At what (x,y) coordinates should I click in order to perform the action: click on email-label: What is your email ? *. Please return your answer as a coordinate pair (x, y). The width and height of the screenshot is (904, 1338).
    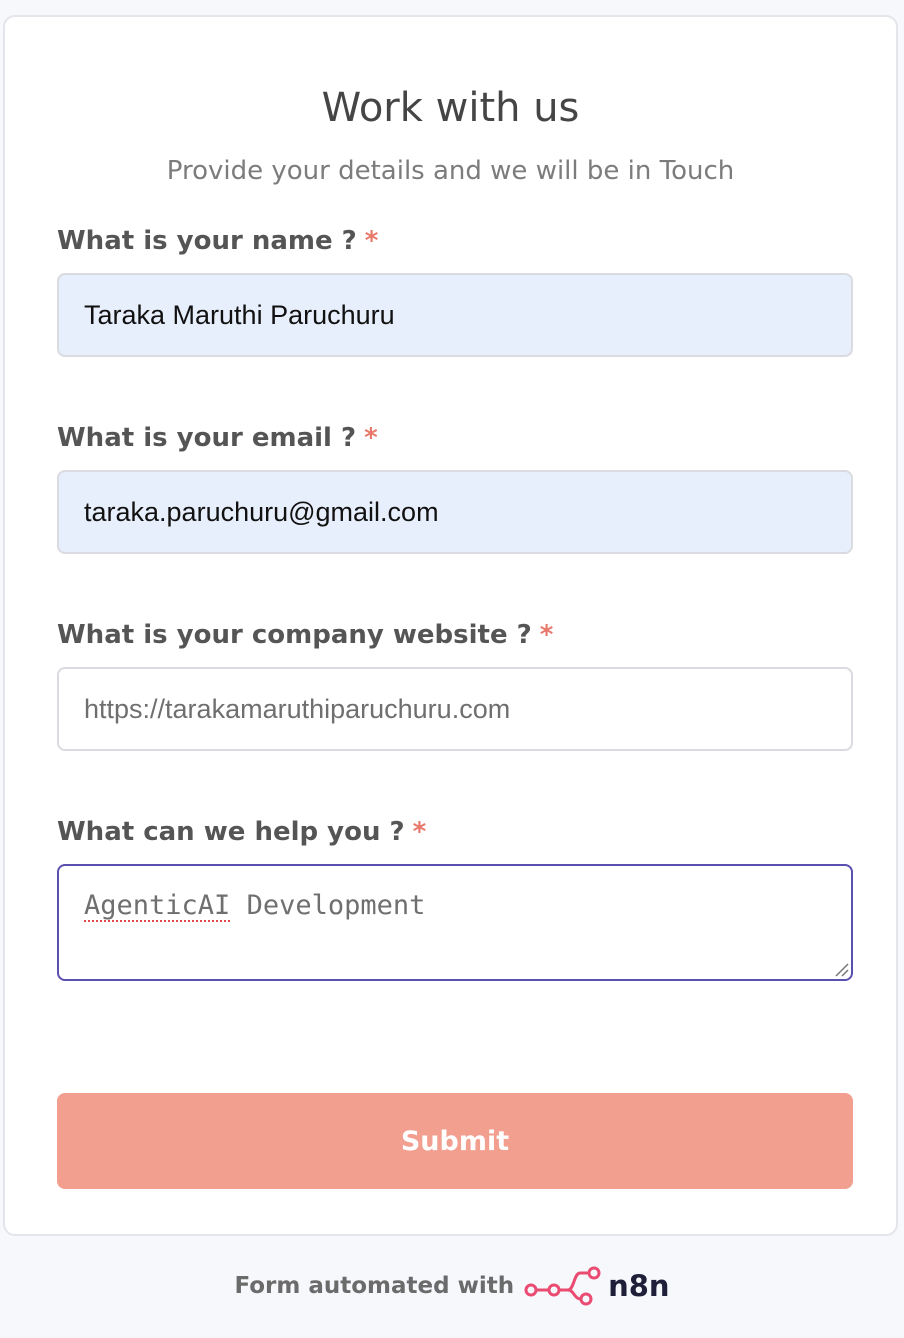
    Looking at the image, I should click on (217, 438).